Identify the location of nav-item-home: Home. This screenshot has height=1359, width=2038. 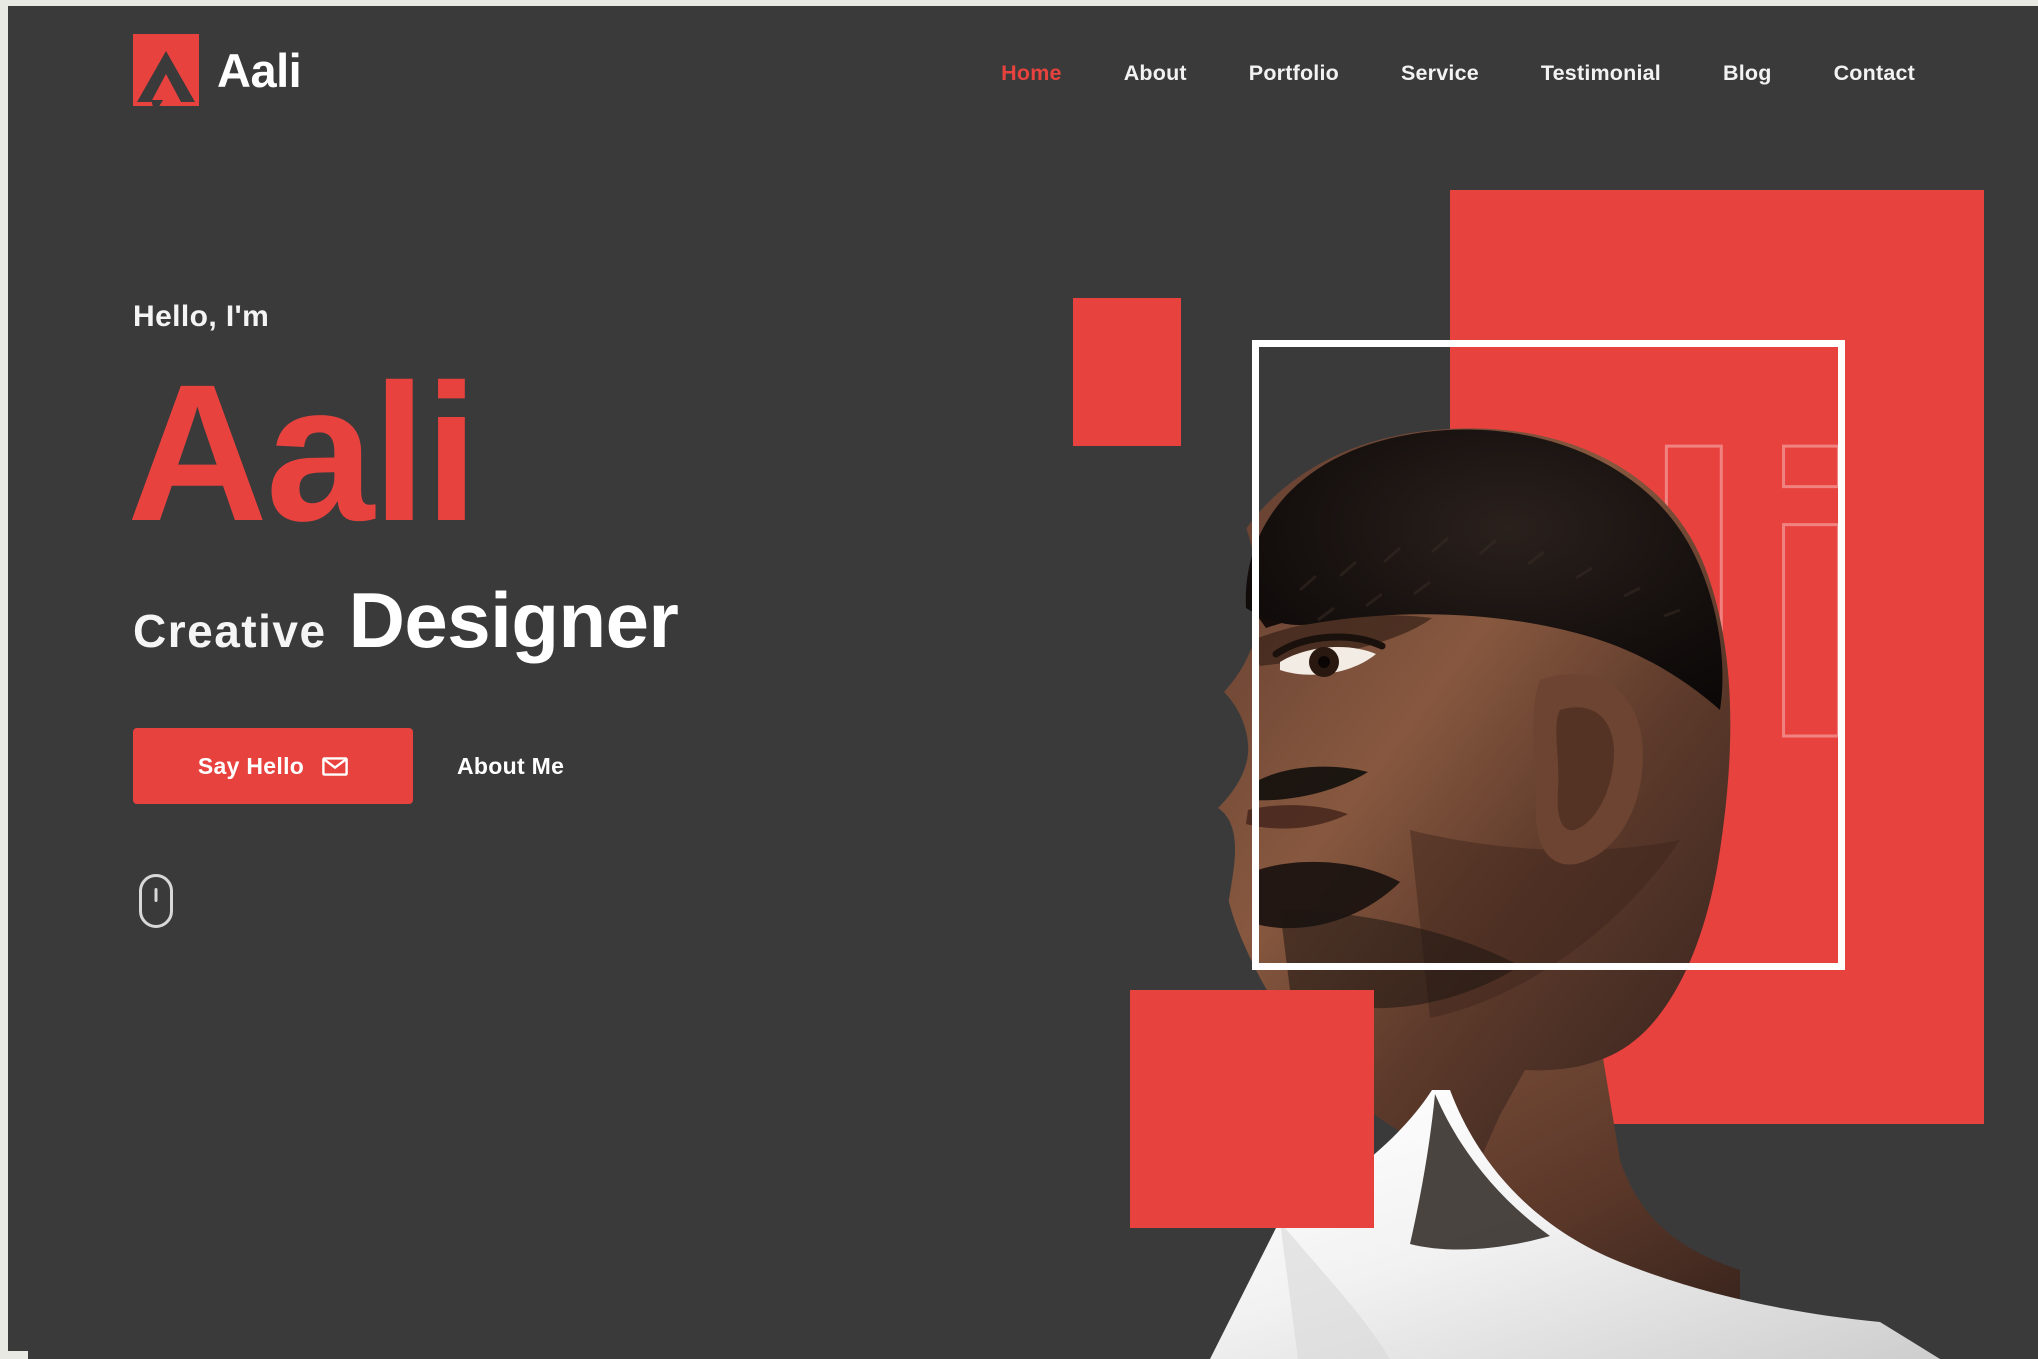
(1031, 73).